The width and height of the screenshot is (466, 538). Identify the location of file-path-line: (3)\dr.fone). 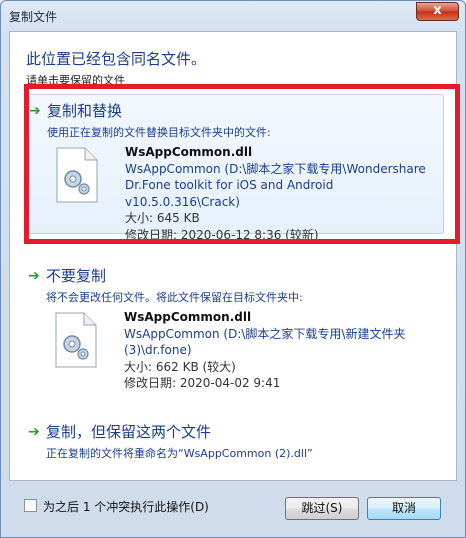
(158, 350).